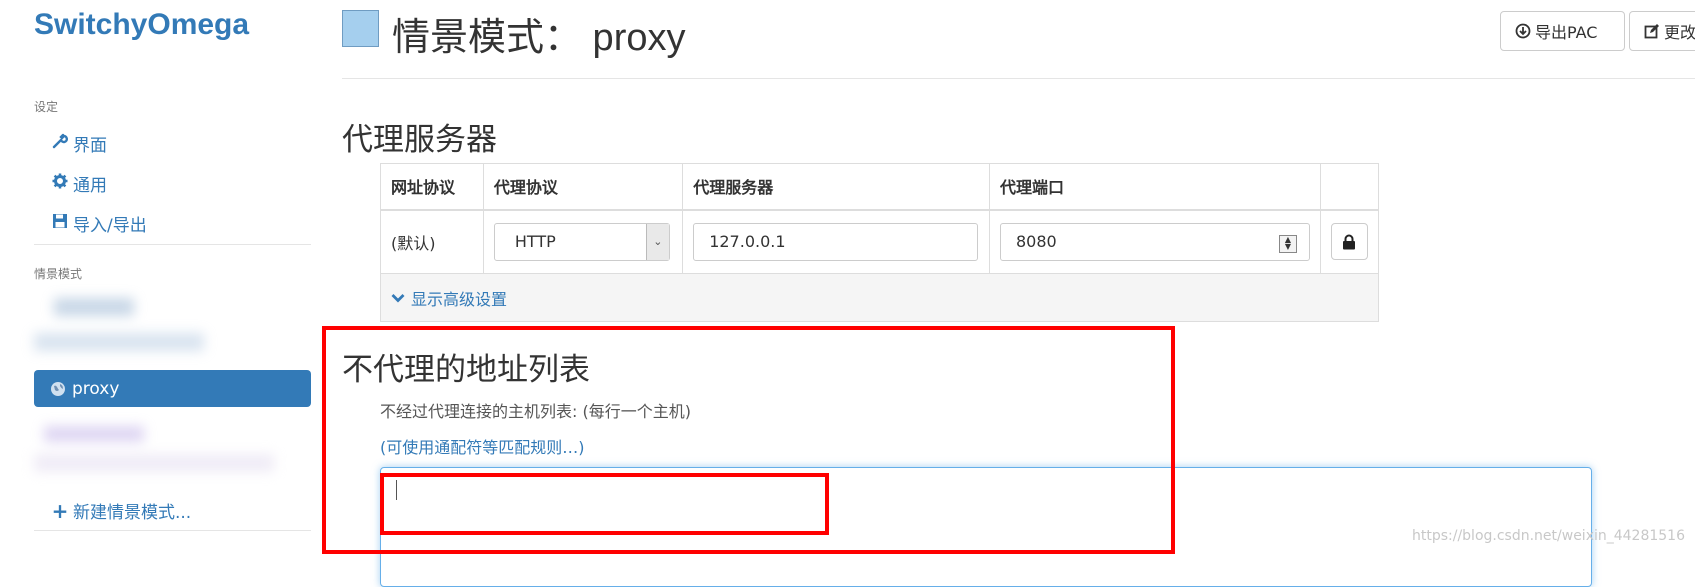 The image size is (1695, 587). I want to click on sidebar-item-label: 通用, so click(90, 186).